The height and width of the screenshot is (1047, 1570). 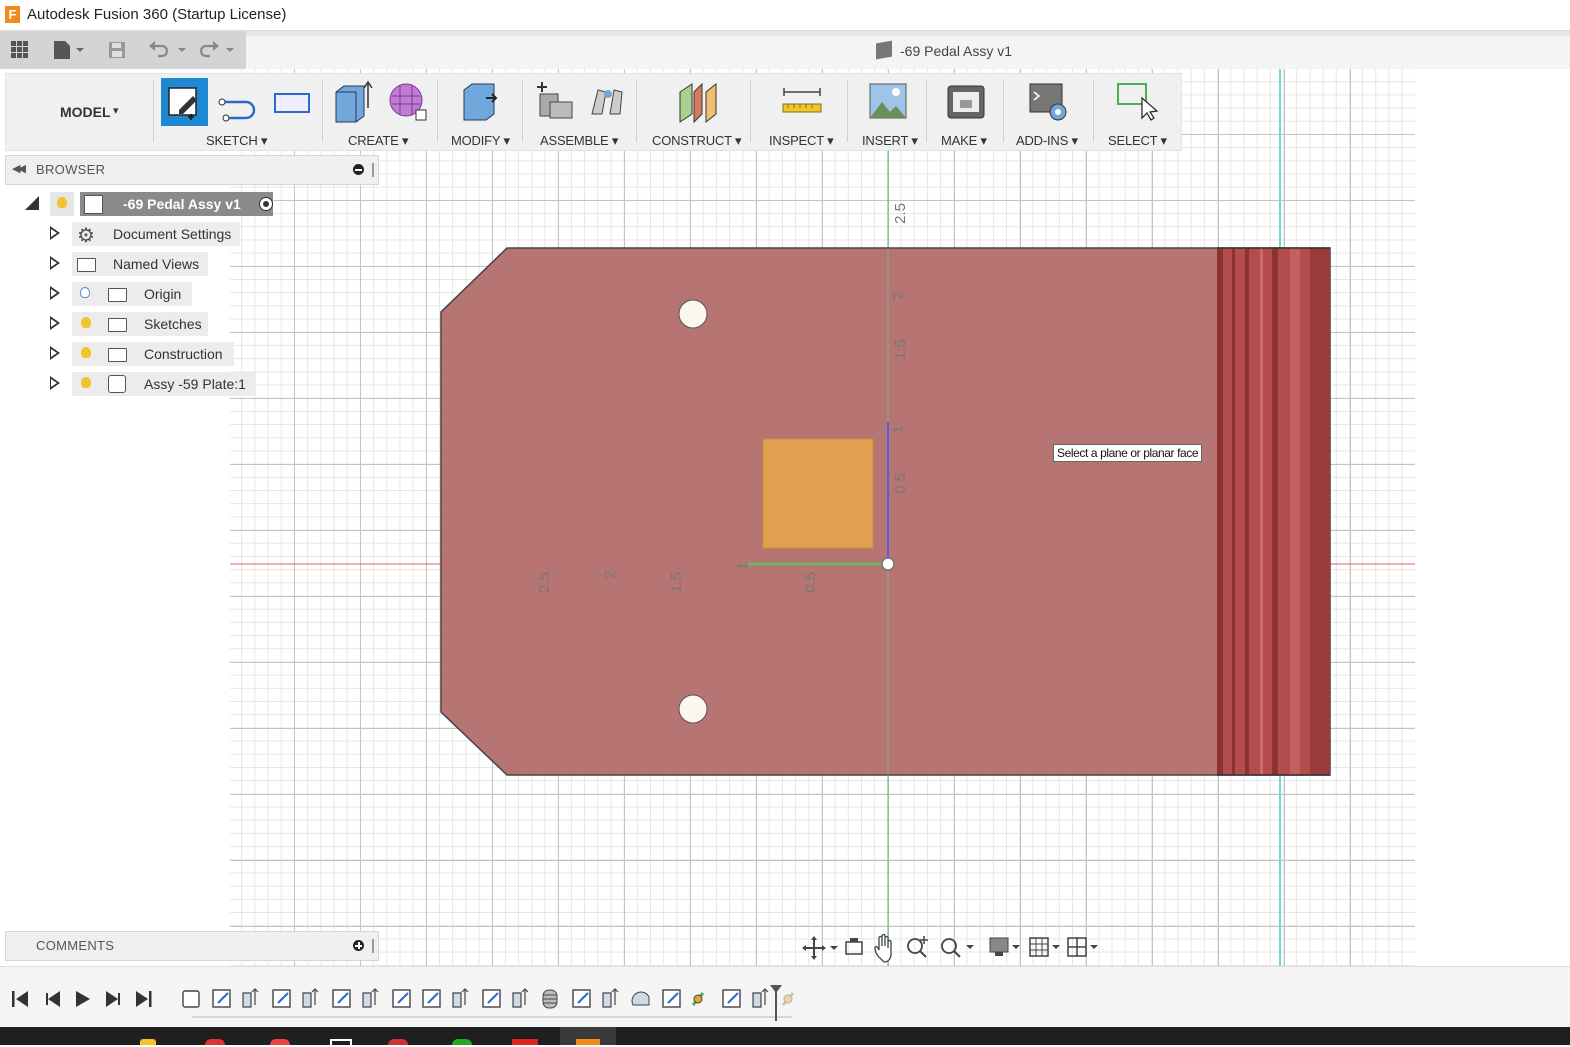 I want to click on timeline-joint-icon, so click(x=698, y=999).